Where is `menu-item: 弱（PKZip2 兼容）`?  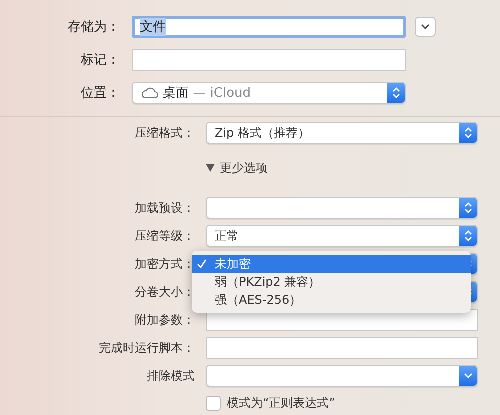
menu-item: 弱（PKZip2 兼容） is located at coordinates (331, 282).